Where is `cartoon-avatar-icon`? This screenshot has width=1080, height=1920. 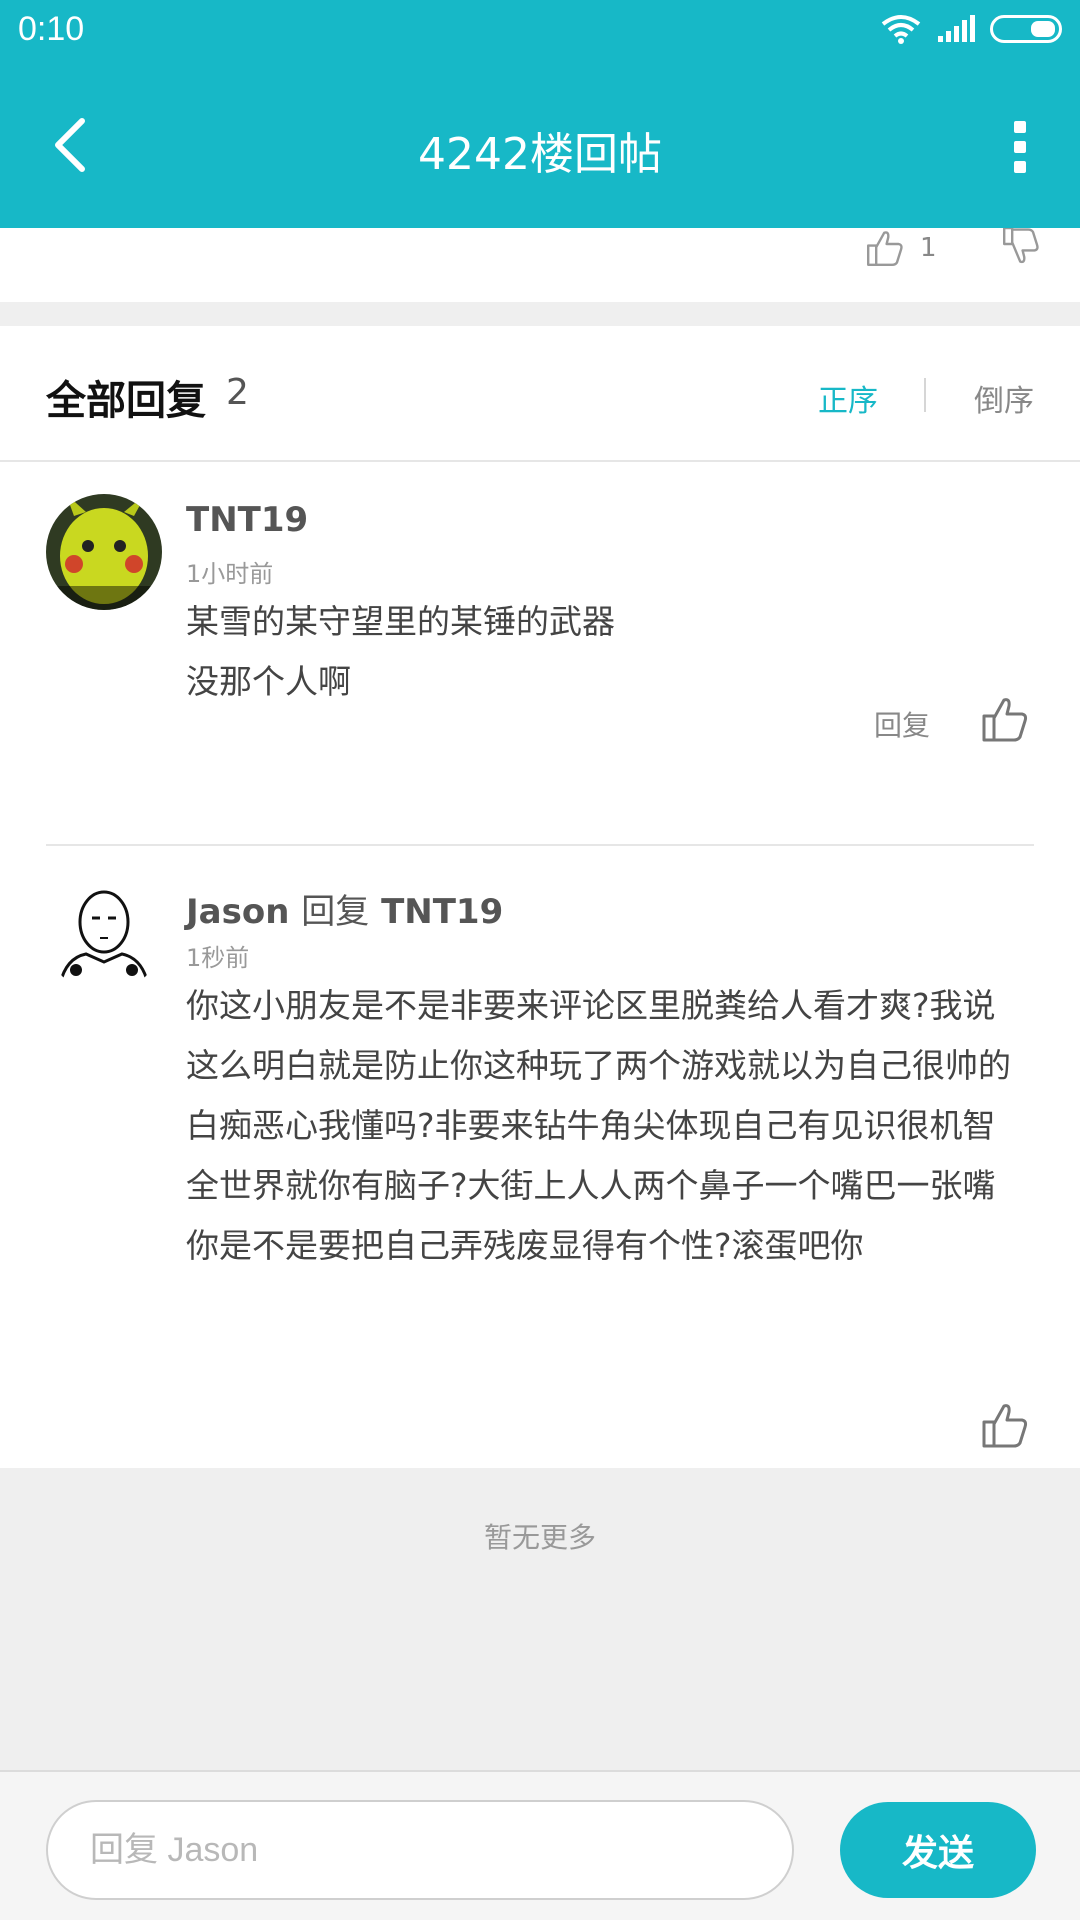
cartoon-avatar-icon is located at coordinates (104, 936).